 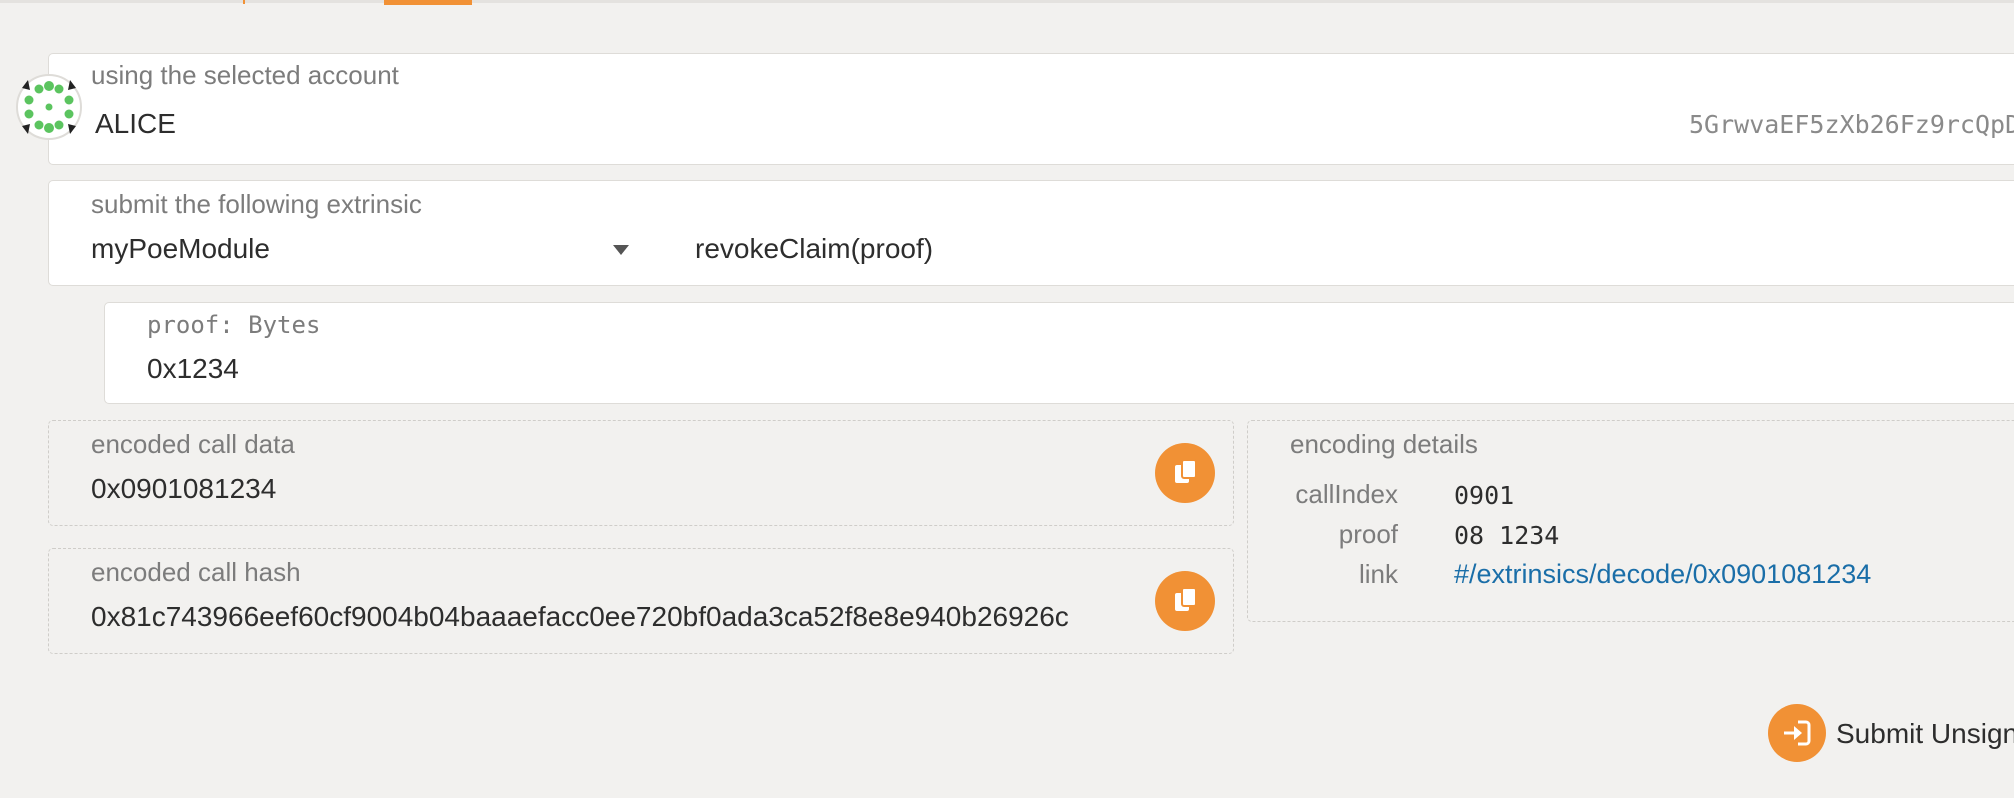 I want to click on proof-param-input: 0x1234, so click(x=193, y=369).